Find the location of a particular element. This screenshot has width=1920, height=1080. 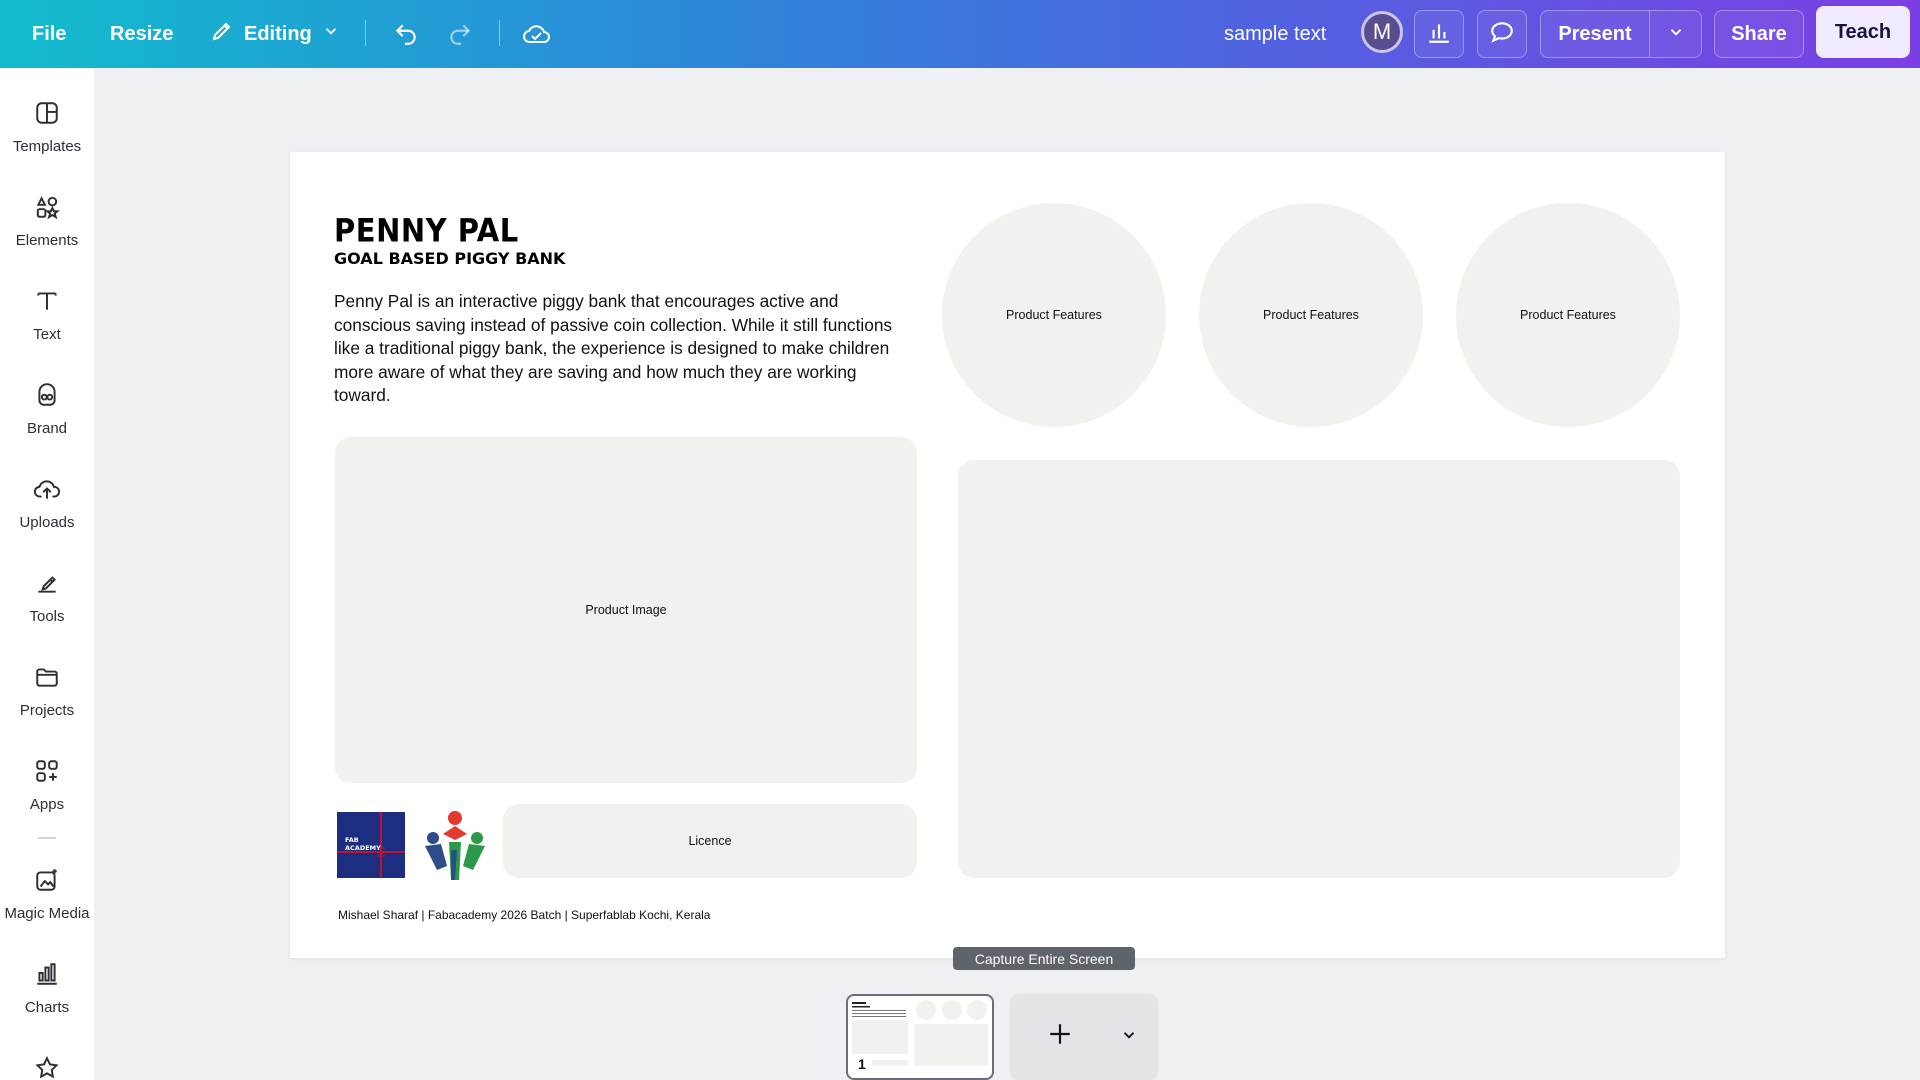

share-button: Share is located at coordinates (1759, 34).